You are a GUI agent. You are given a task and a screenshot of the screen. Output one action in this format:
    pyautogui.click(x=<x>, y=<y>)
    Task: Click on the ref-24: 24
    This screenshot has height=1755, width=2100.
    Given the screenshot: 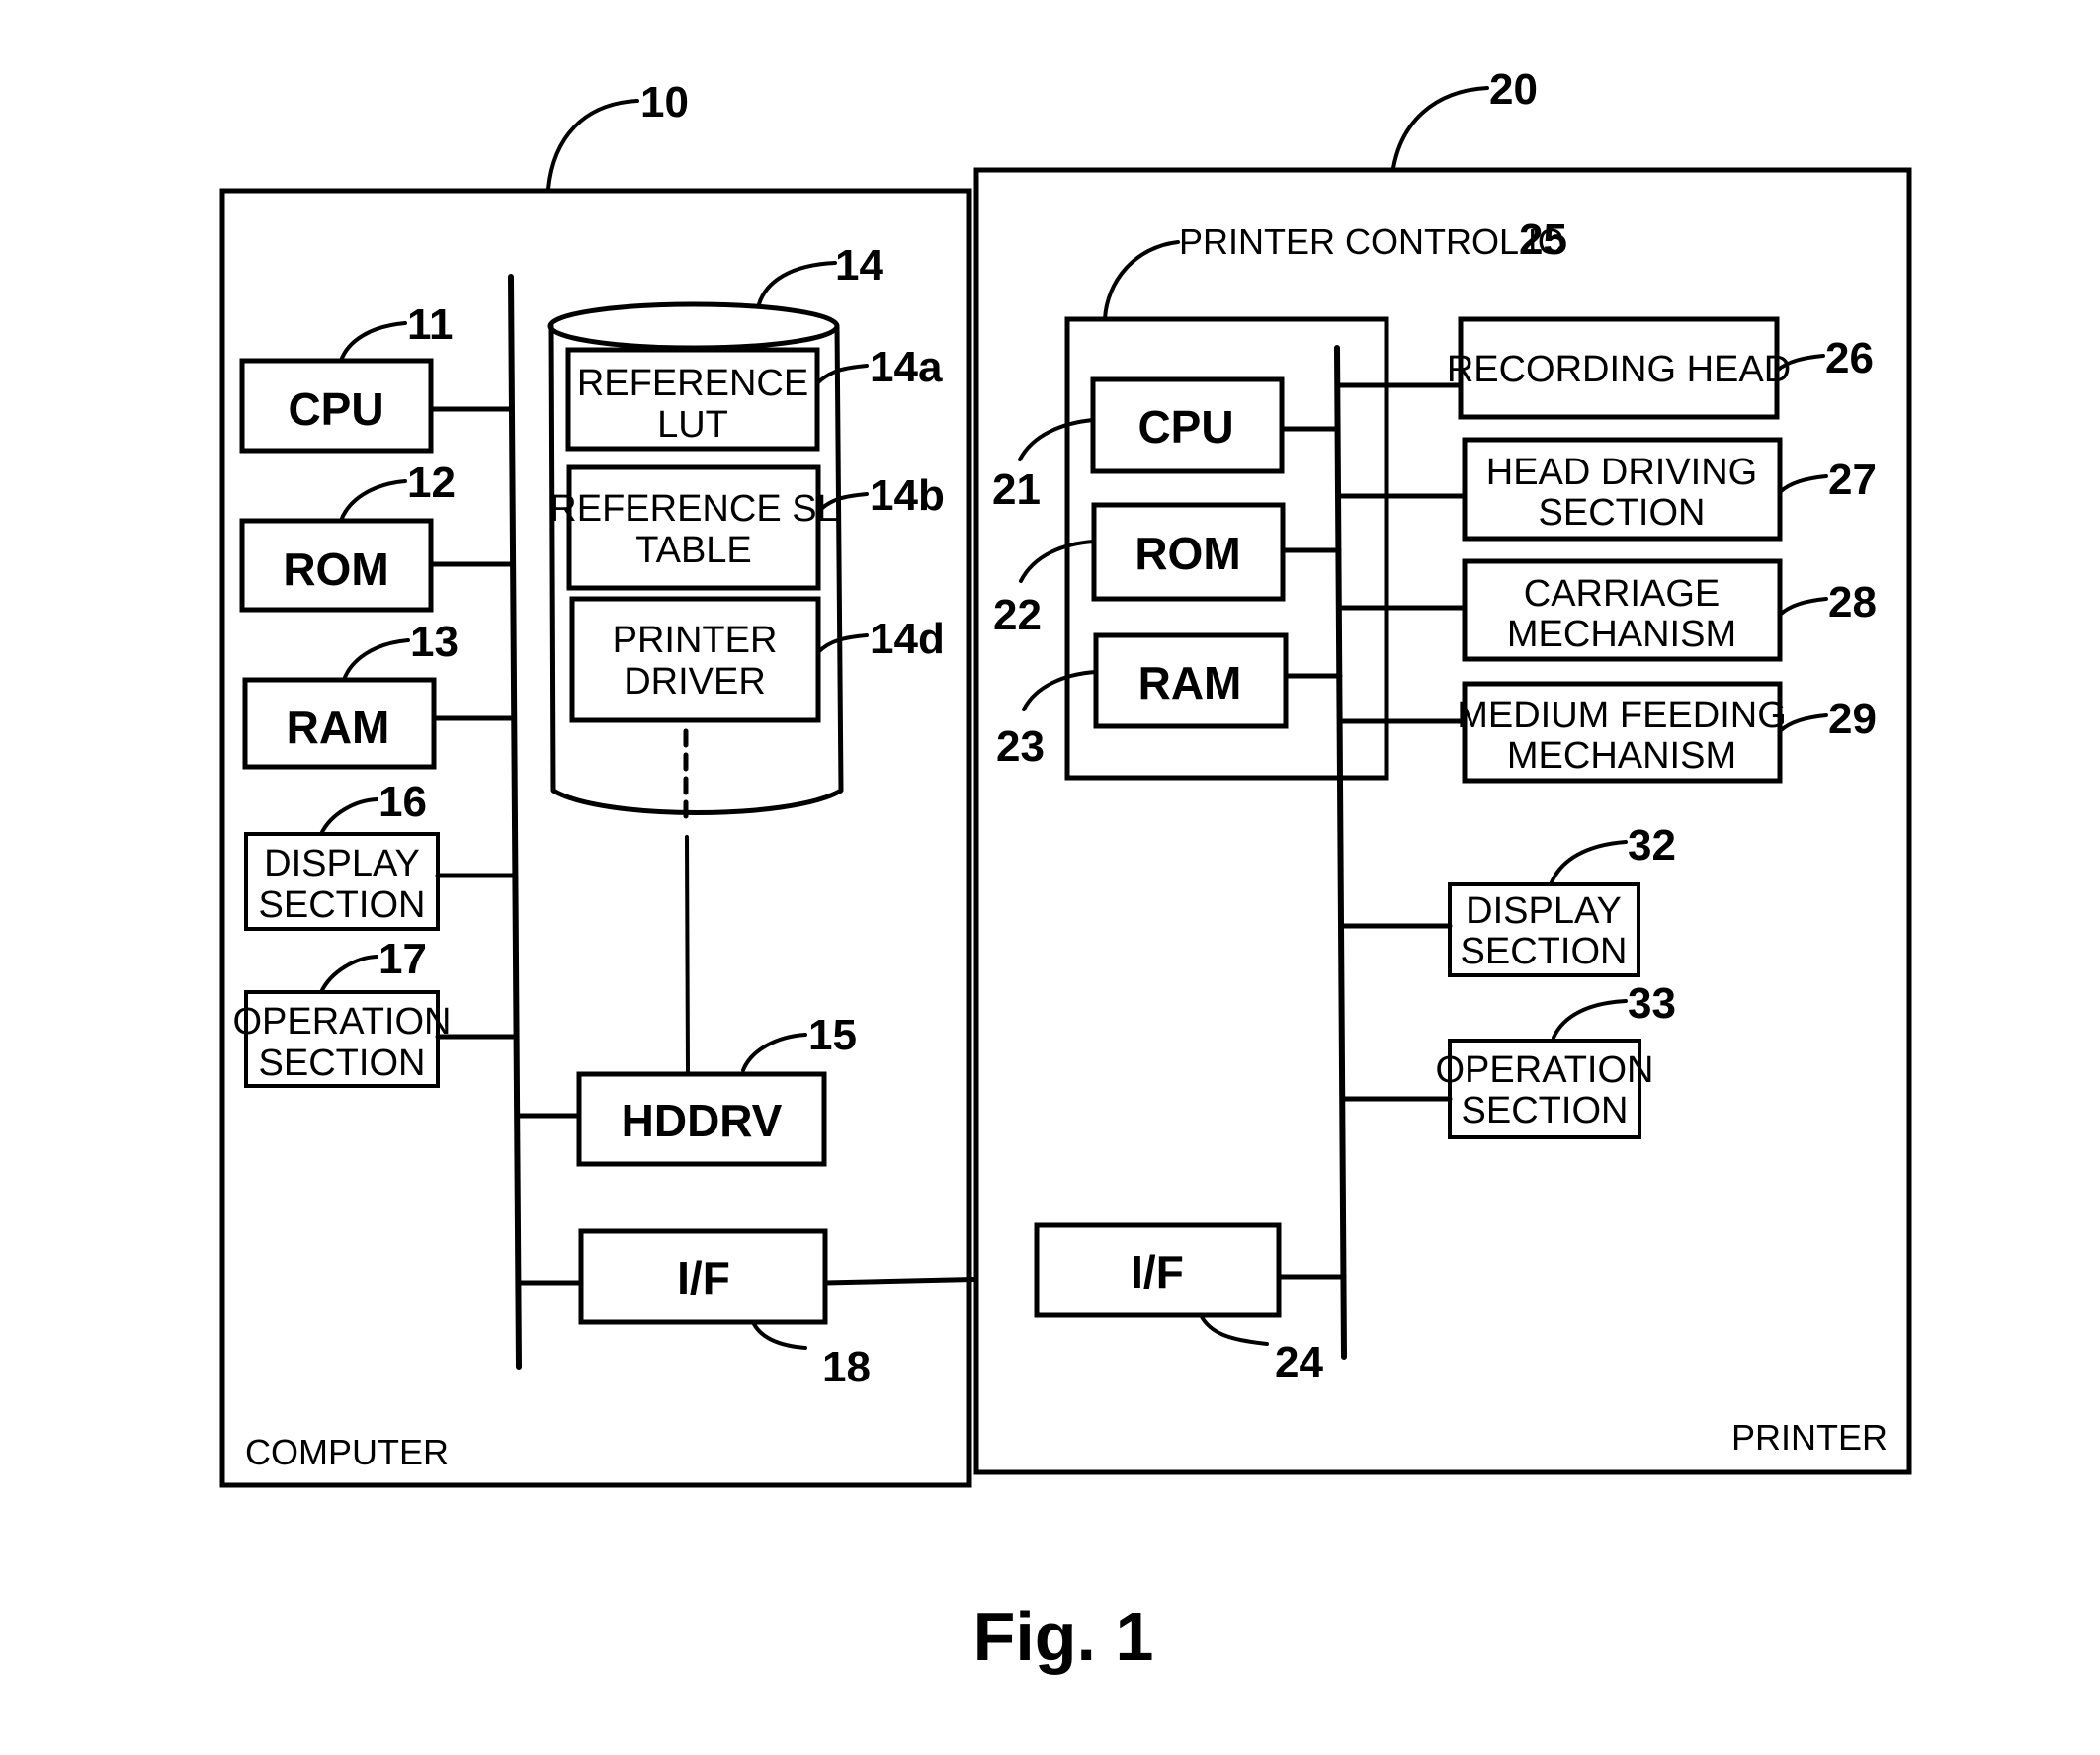 What is the action you would take?
    pyautogui.click(x=1299, y=1362)
    